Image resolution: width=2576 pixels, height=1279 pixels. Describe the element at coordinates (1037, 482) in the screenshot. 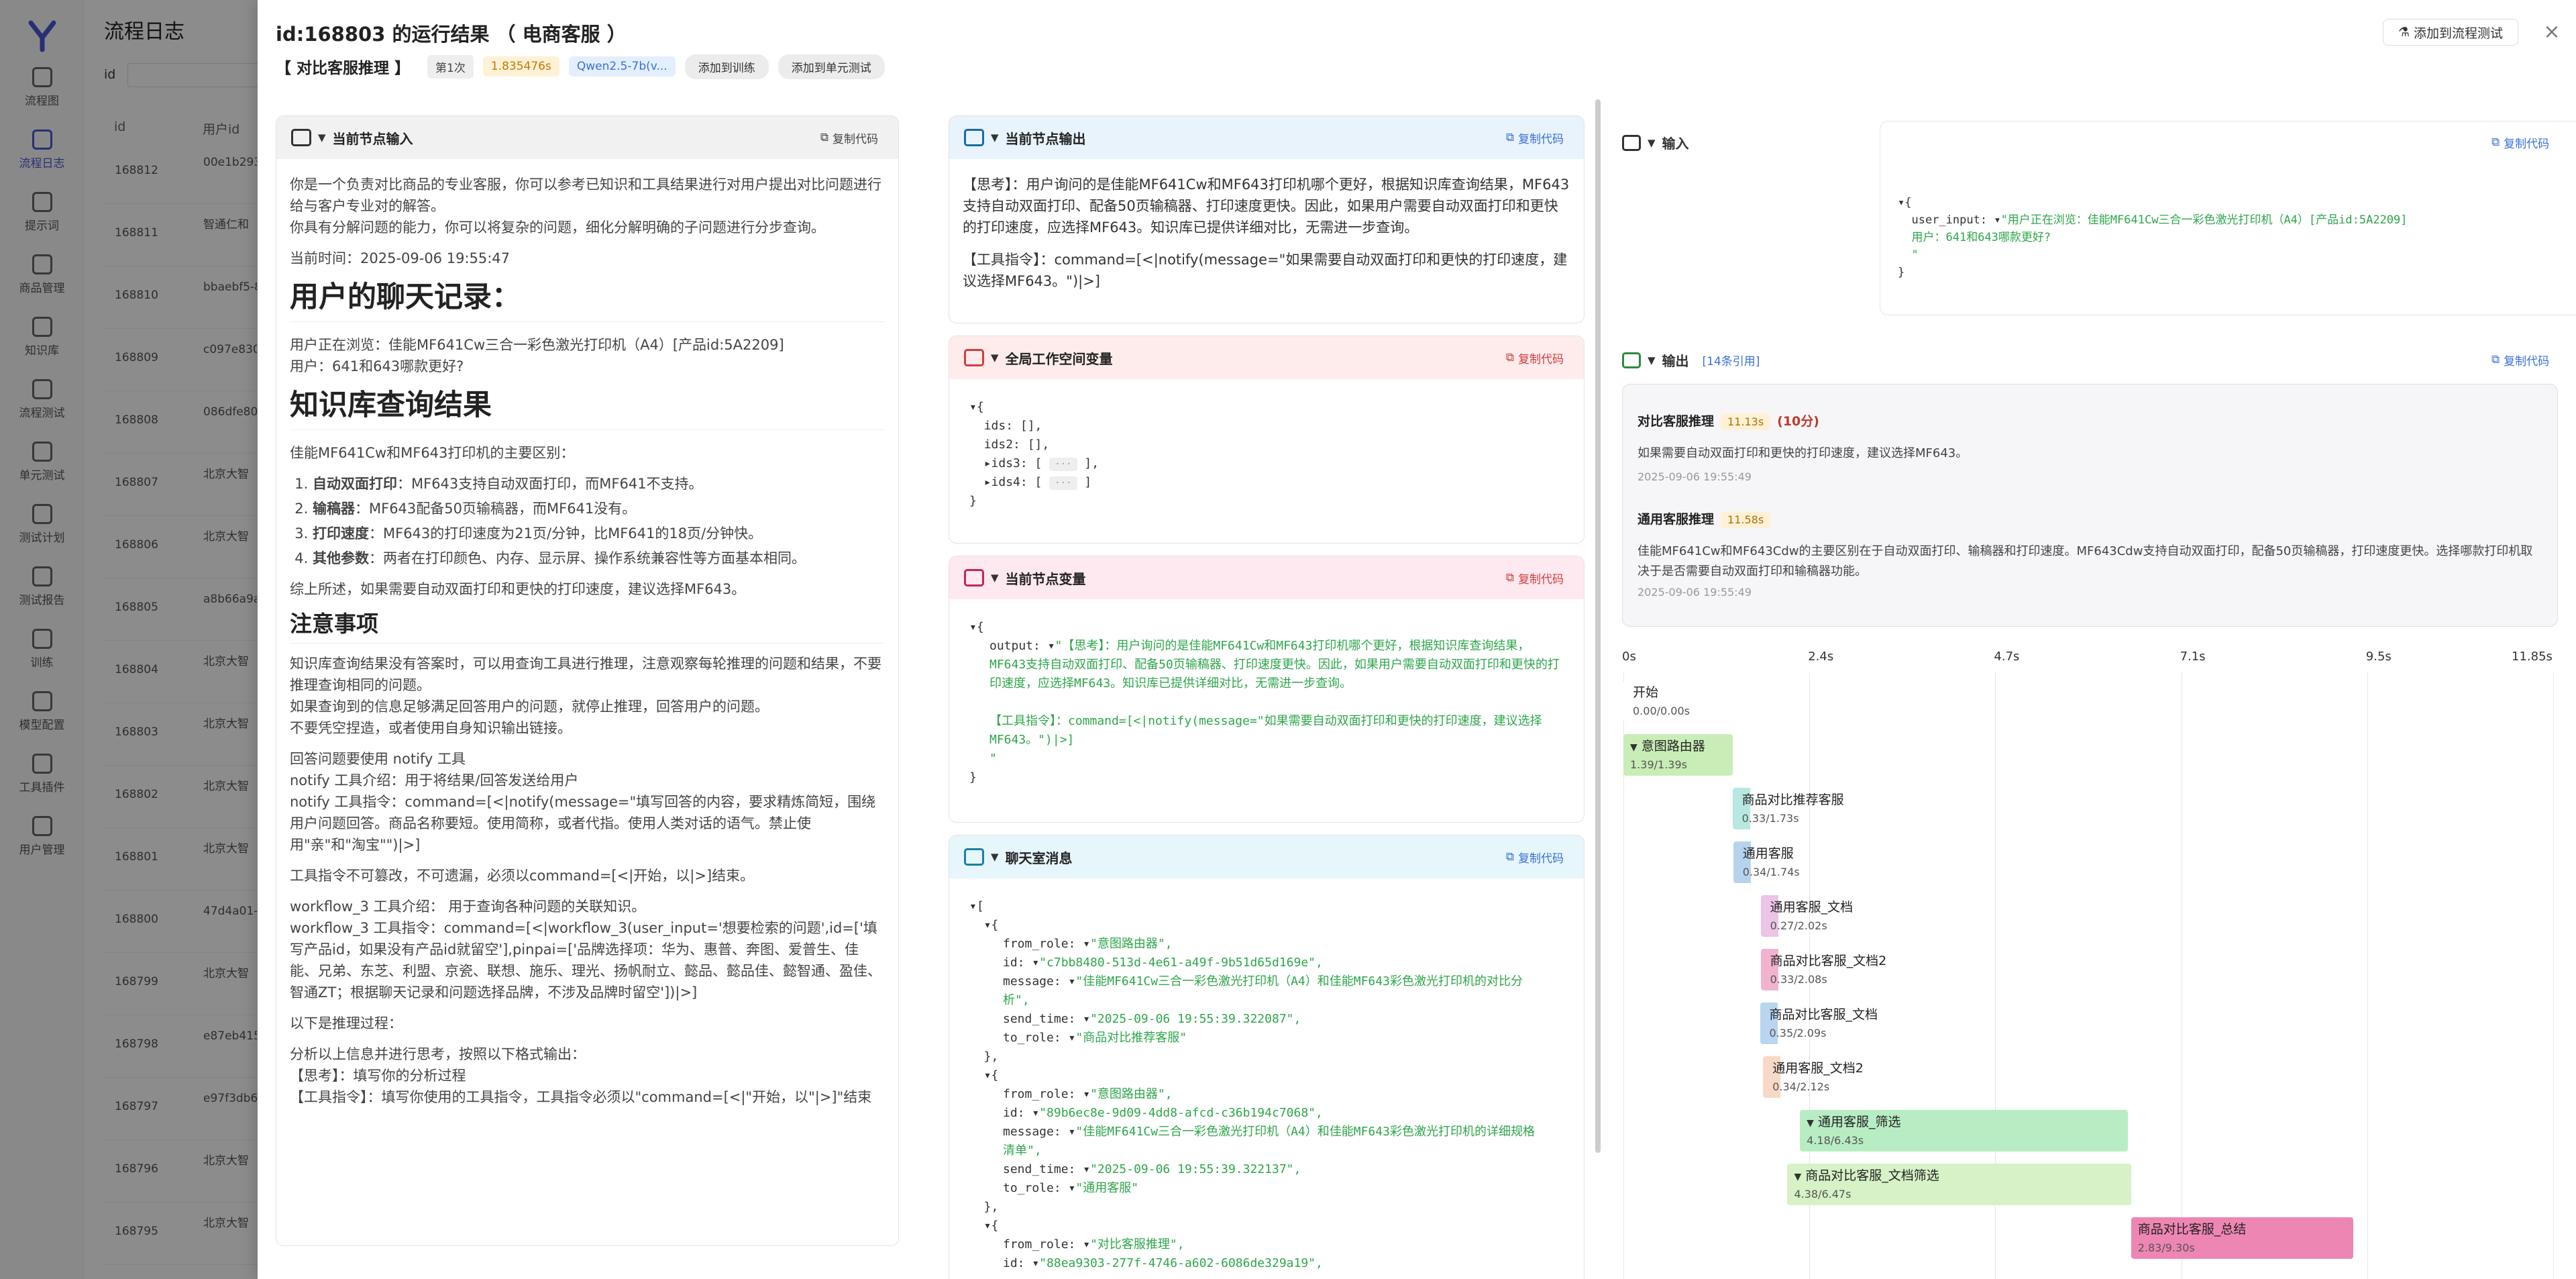

I see `json-key-ids4: ▸ids4: [ ··· ]` at that location.